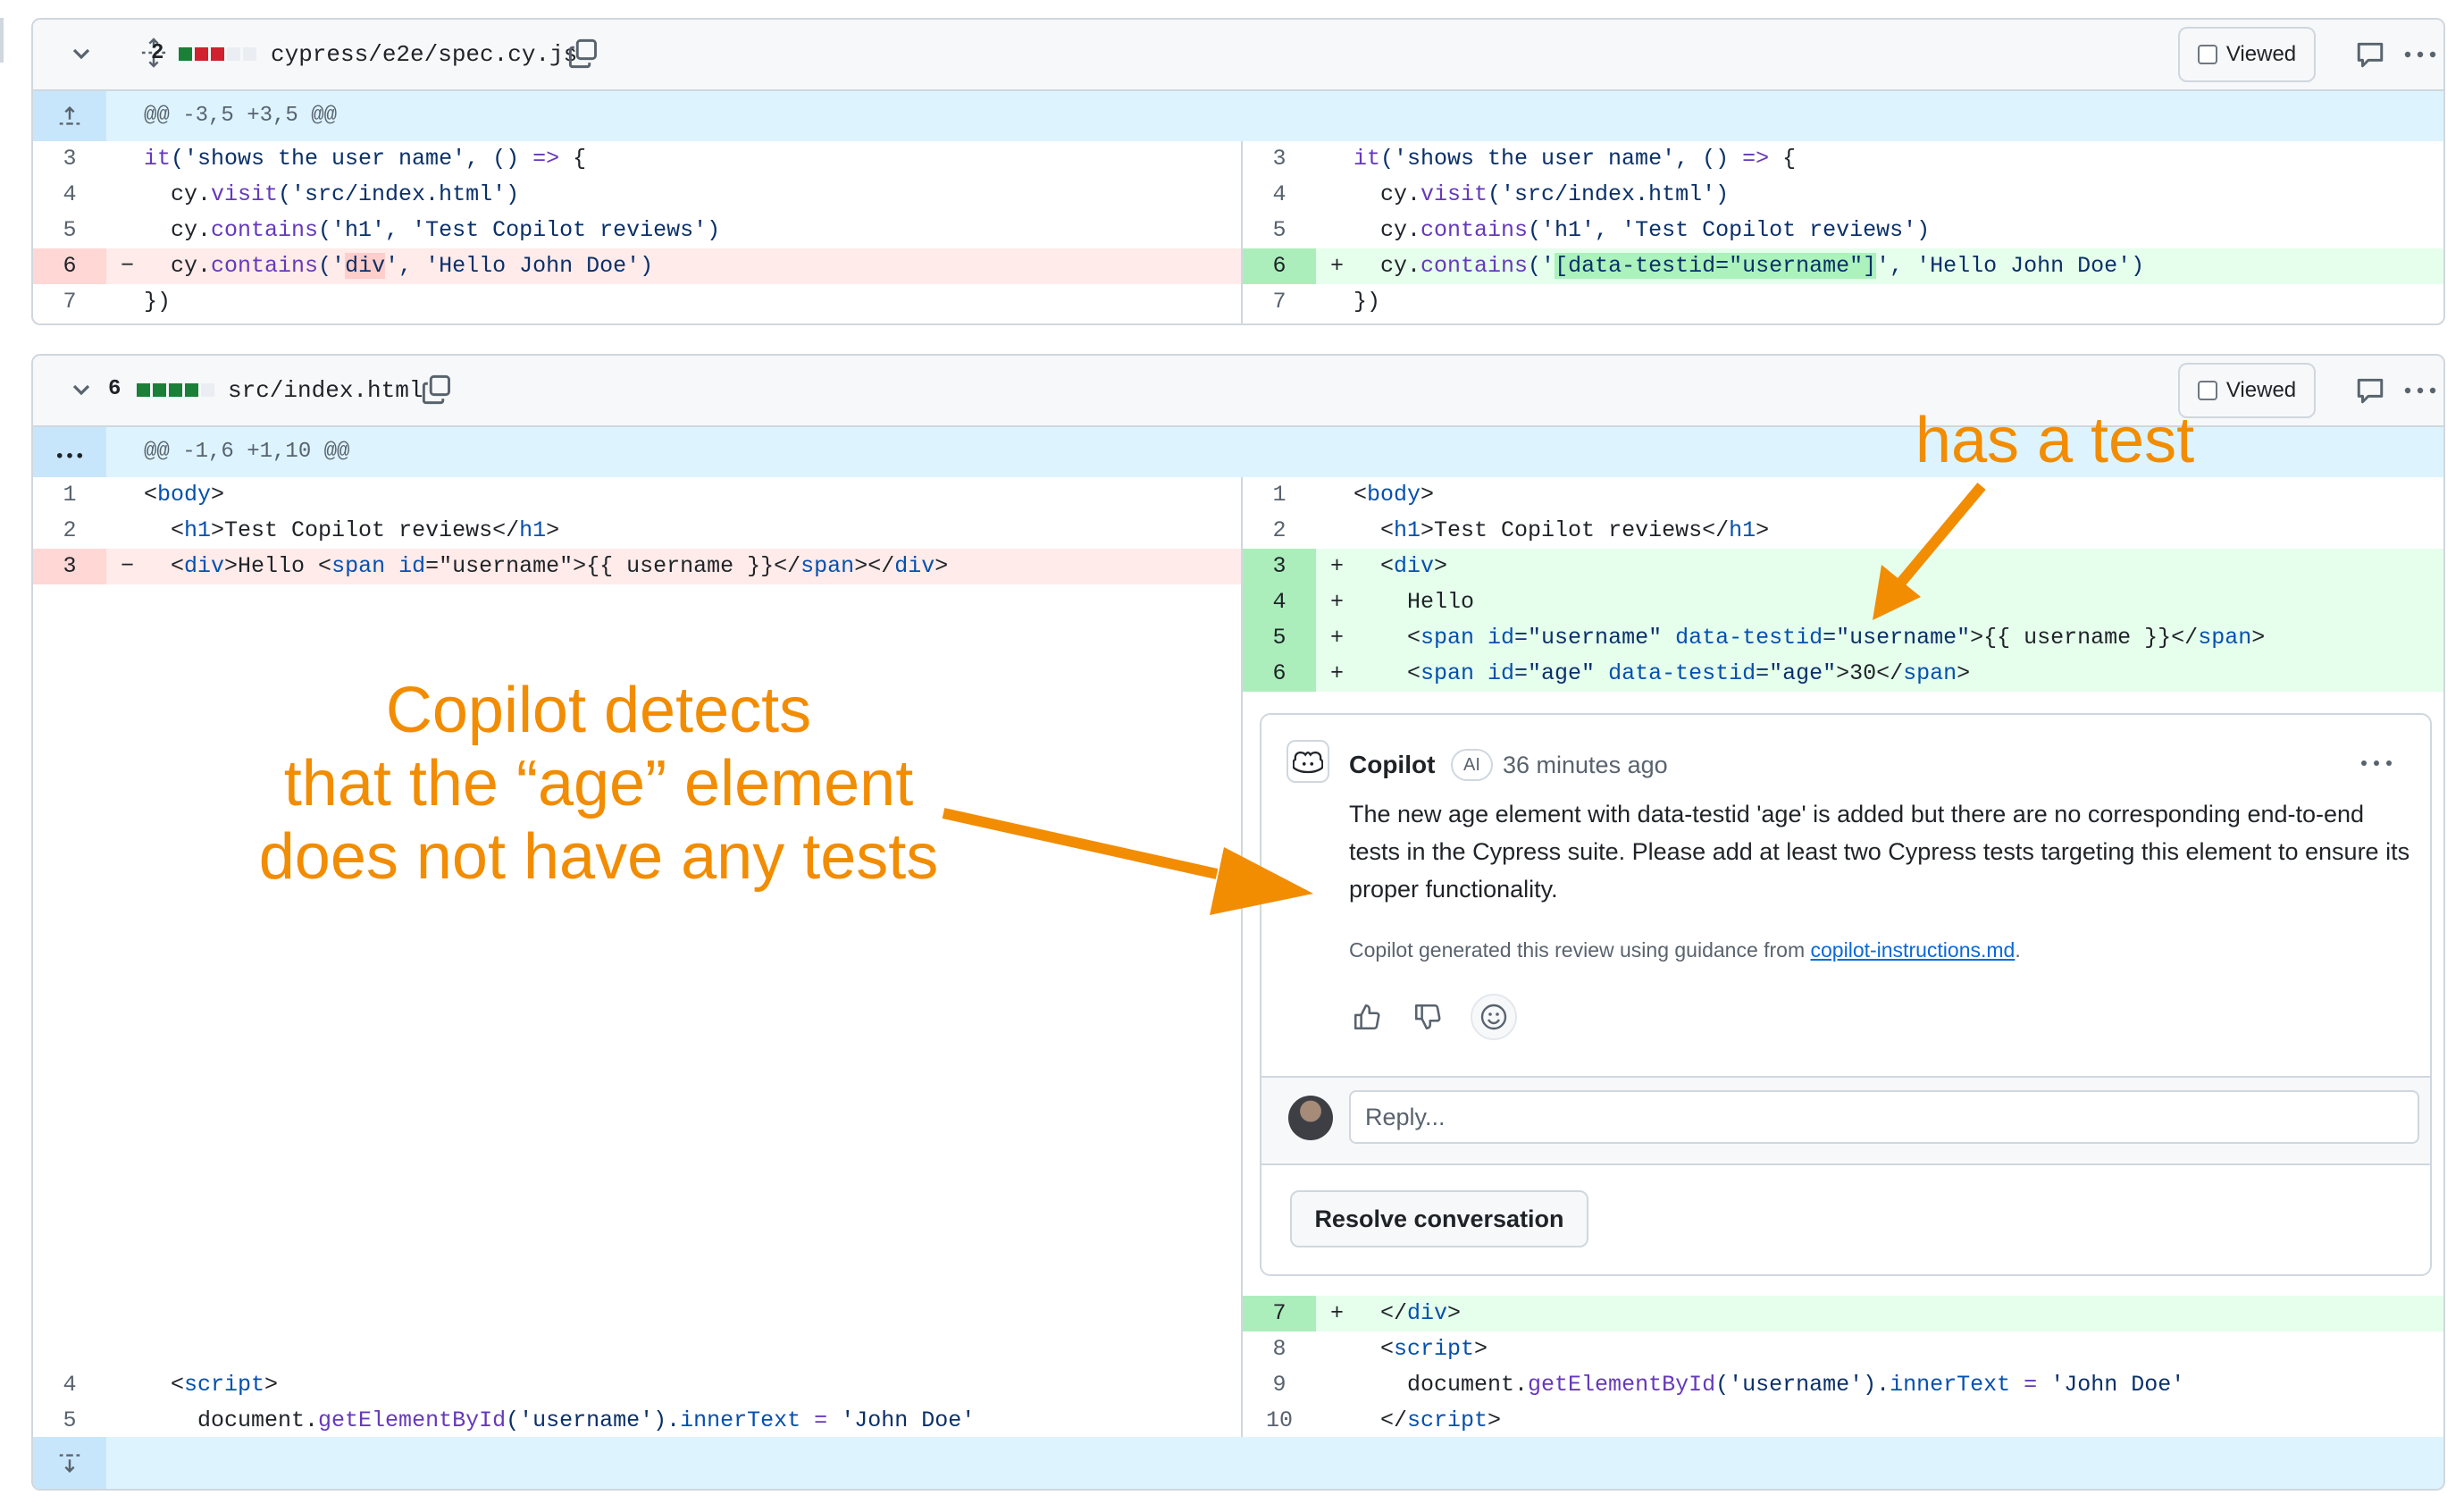 The image size is (2464, 1512). Describe the element at coordinates (1392, 765) in the screenshot. I see `comment-author: Copilot` at that location.